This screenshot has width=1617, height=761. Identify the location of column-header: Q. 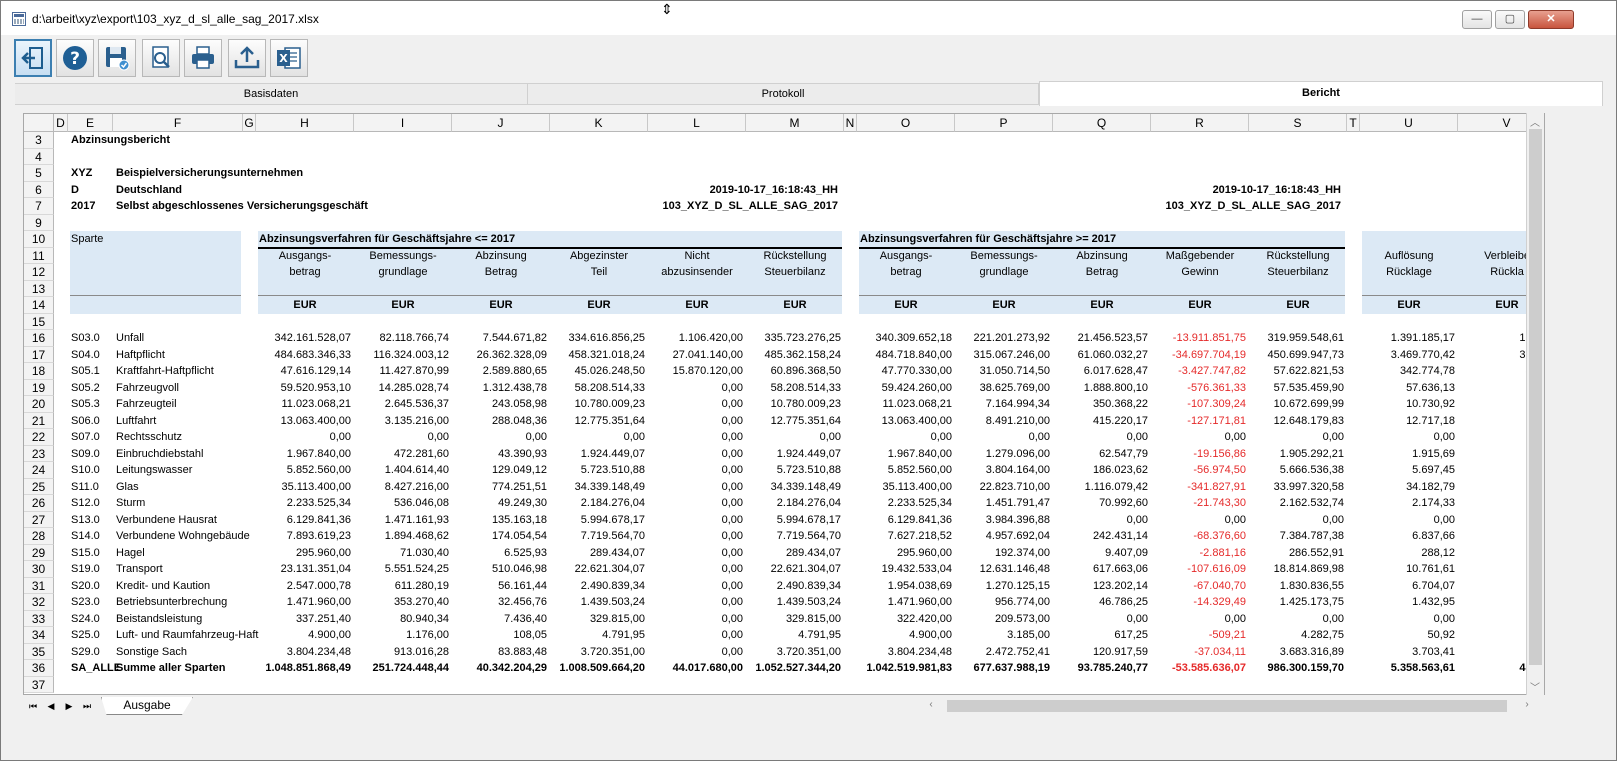
(1102, 123).